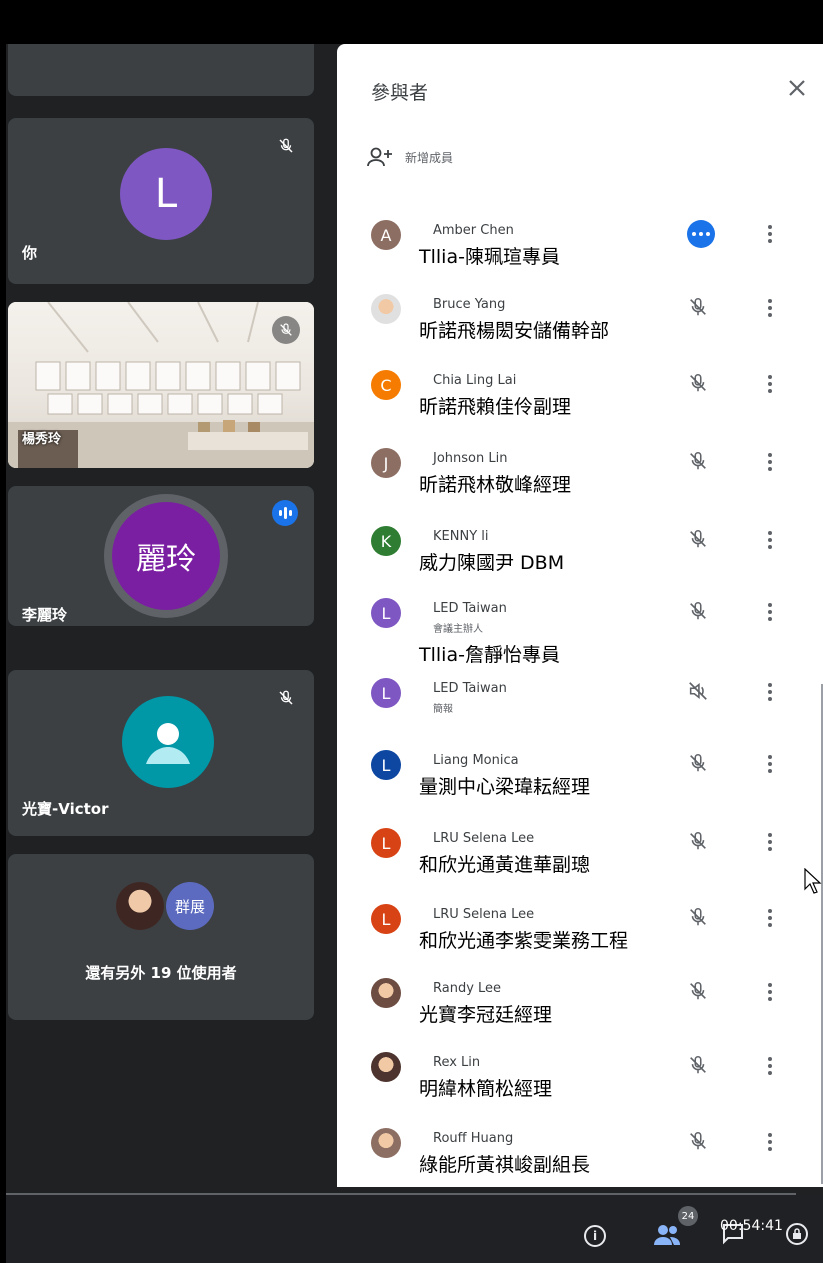 The image size is (823, 1263). Describe the element at coordinates (580, 786) in the screenshot. I see `participant-row: L Liang Monica 量測中心梁瑋耘經理` at that location.